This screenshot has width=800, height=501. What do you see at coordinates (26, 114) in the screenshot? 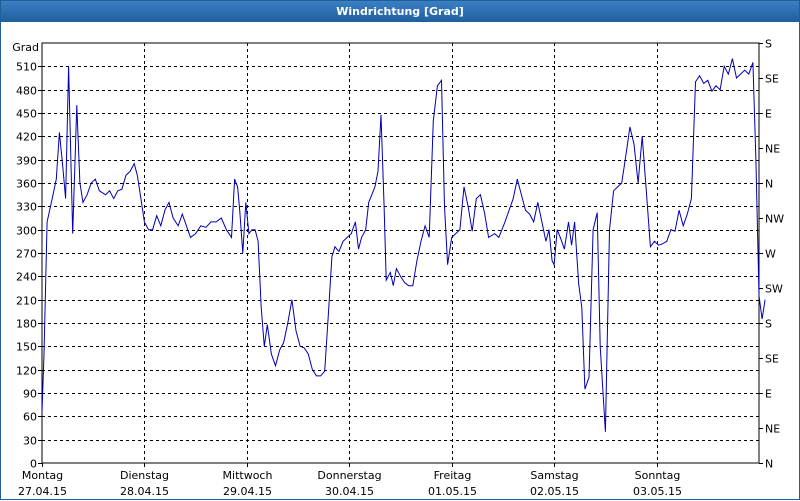
I see `y-tick-label: 450` at bounding box center [26, 114].